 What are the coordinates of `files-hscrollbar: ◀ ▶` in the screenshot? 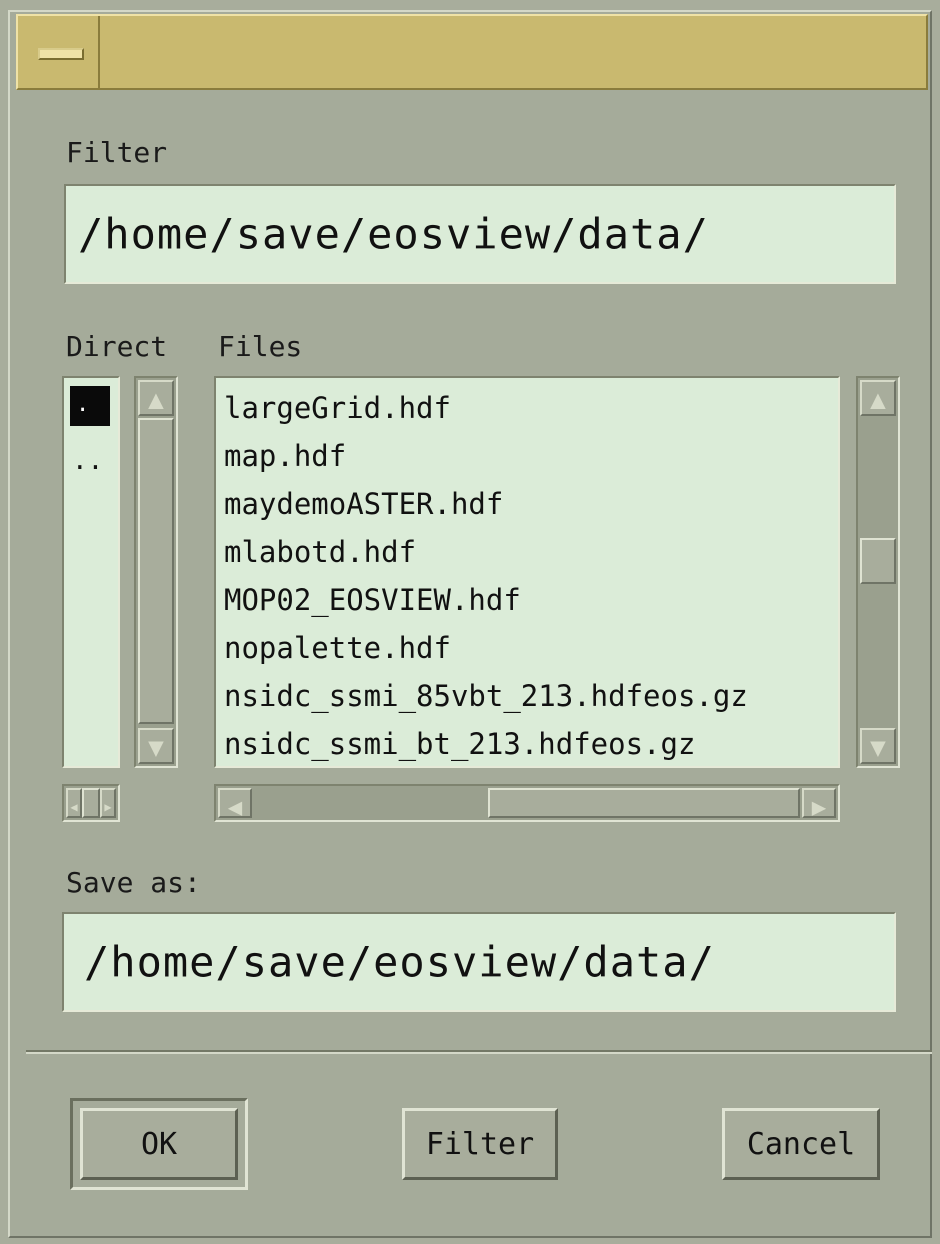 It's located at (527, 803).